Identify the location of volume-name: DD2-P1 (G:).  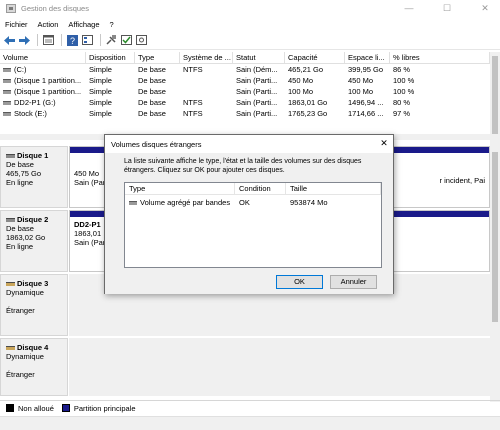
(35, 102).